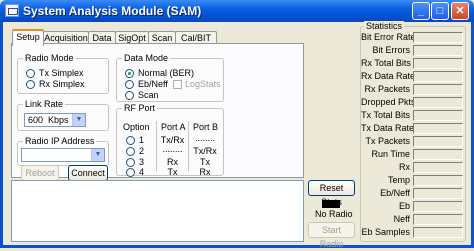  I want to click on tab-setup: Setup, so click(28, 37).